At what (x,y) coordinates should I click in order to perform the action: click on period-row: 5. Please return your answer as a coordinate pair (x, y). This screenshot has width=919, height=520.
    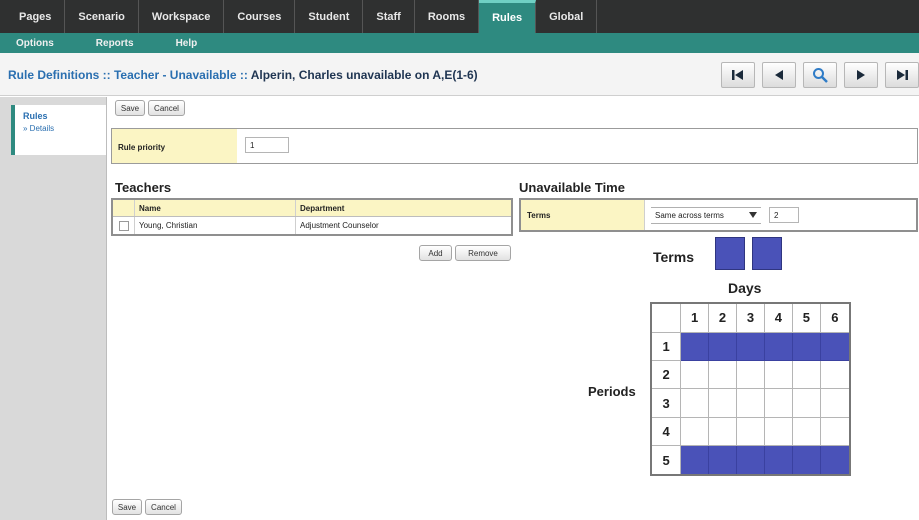
    Looking at the image, I should click on (750, 460).